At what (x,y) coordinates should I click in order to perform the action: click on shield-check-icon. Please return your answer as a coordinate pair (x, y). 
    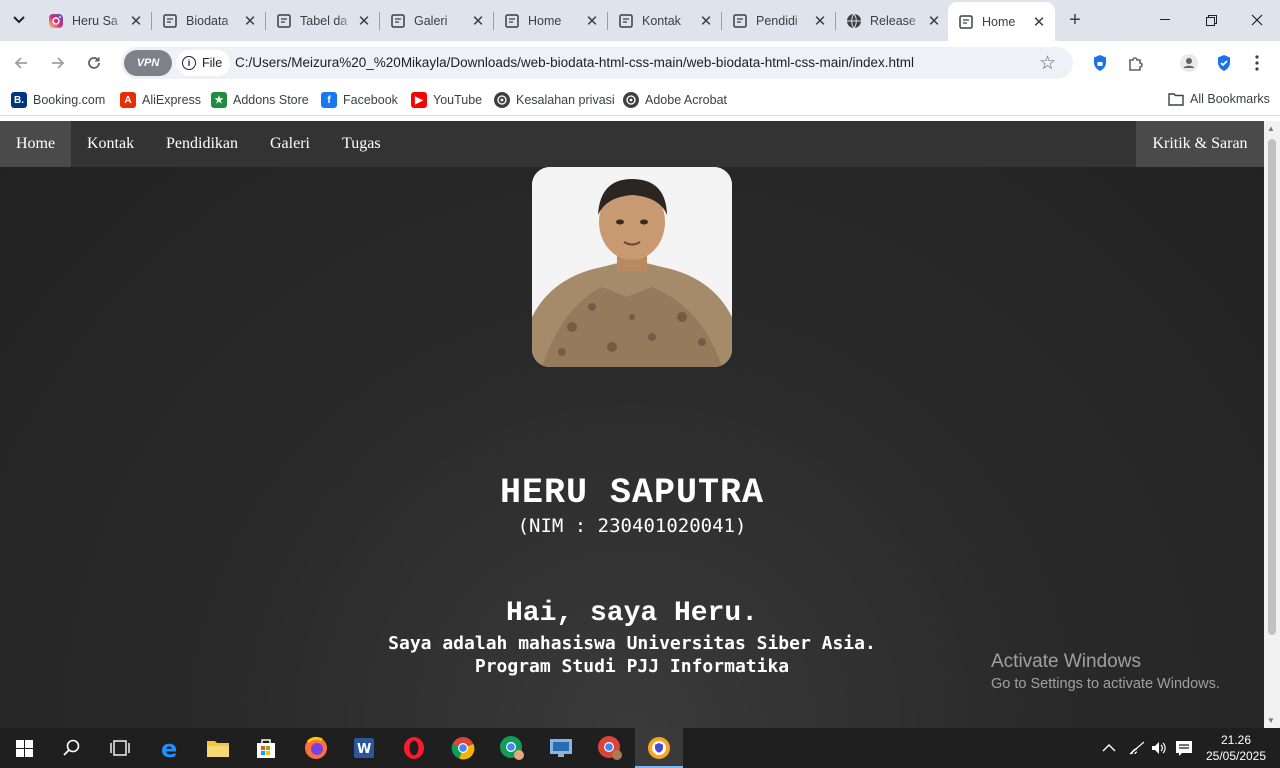
    Looking at the image, I should click on (1224, 63).